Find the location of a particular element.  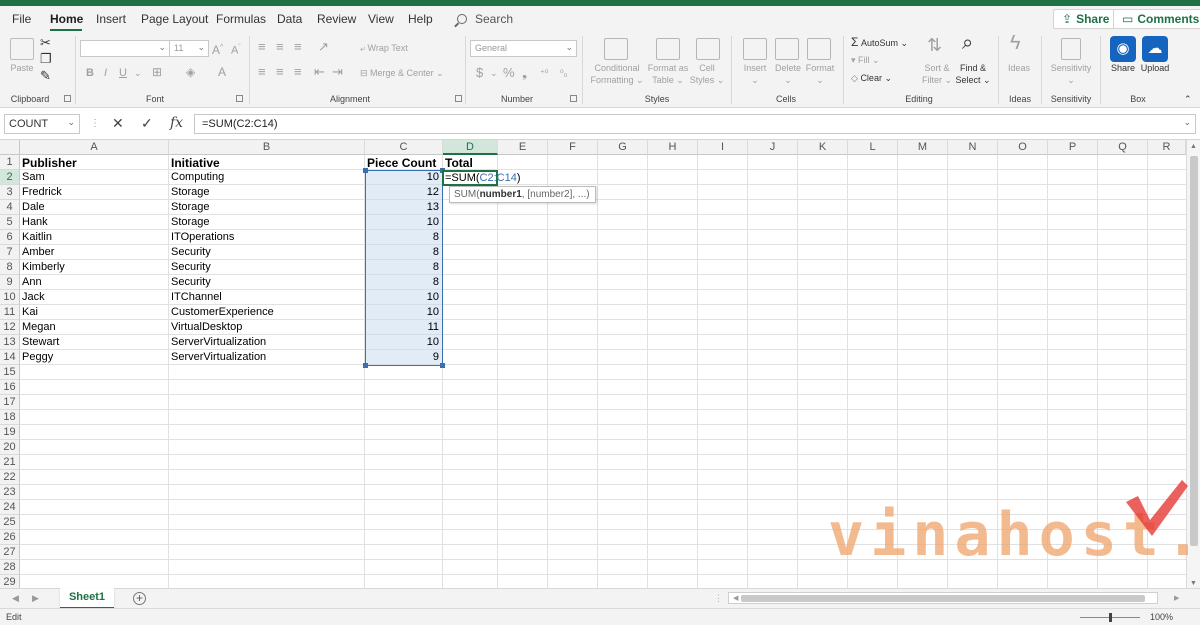

percent-icon: % is located at coordinates (509, 73).